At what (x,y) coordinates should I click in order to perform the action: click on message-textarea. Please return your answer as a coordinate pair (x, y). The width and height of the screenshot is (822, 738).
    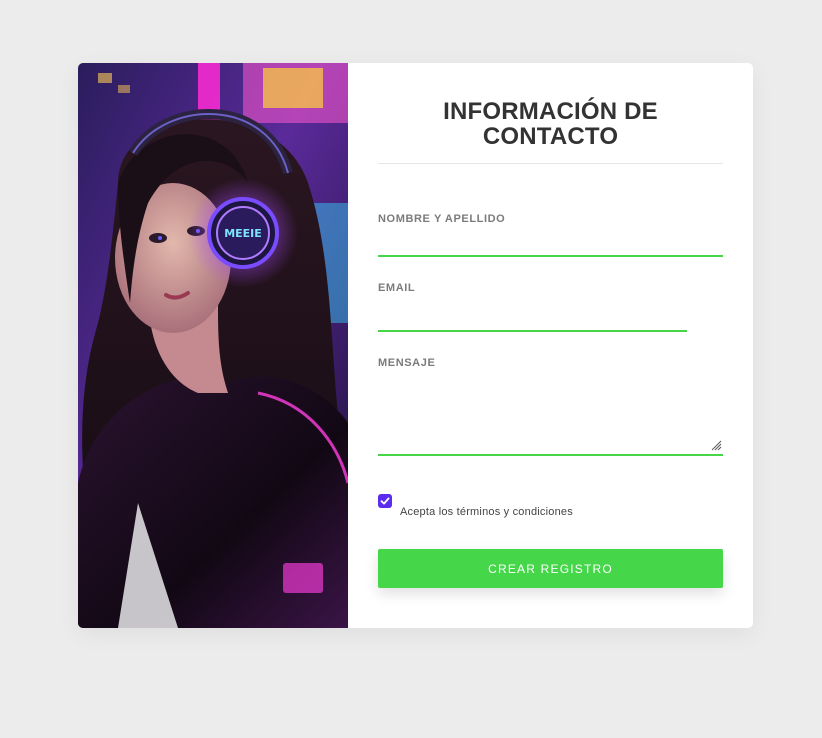
    Looking at the image, I should click on (550, 417).